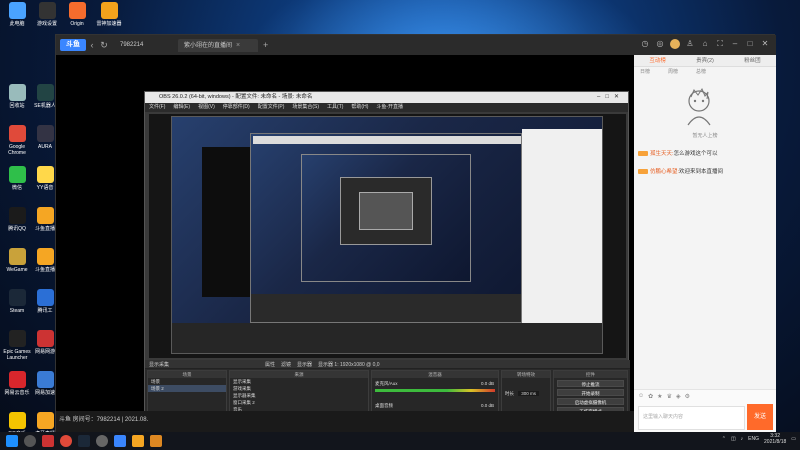 This screenshot has height=450, width=800. What do you see at coordinates (286, 364) in the screenshot?
I see `filters-button: 滤镜` at bounding box center [286, 364].